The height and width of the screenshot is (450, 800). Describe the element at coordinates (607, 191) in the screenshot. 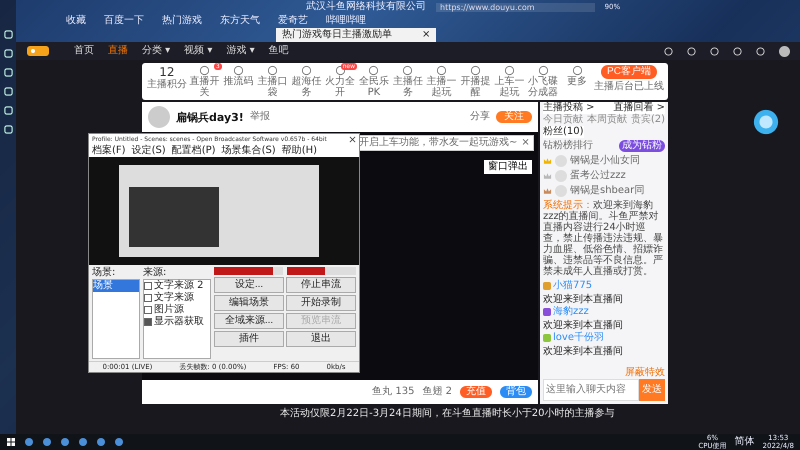

I see `user-name: 钢锅是shbear同` at that location.